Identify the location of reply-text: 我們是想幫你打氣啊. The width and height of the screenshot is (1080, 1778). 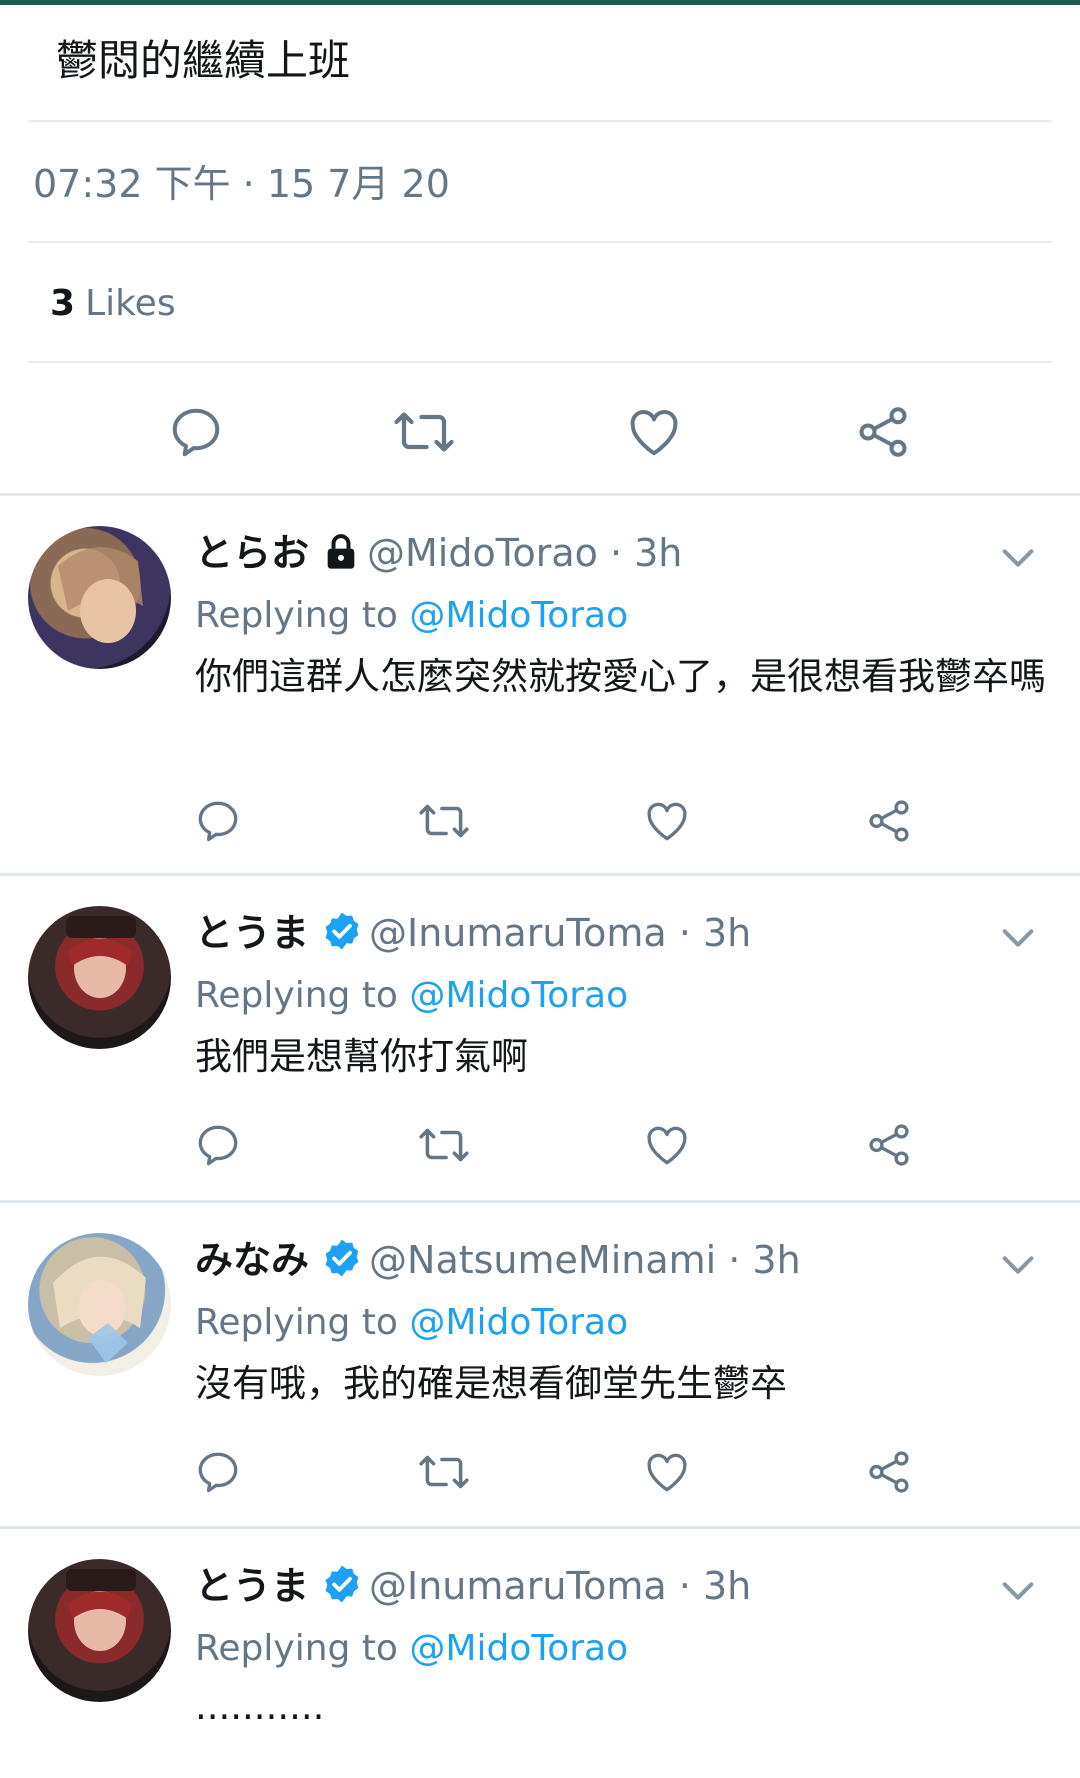
(361, 1056).